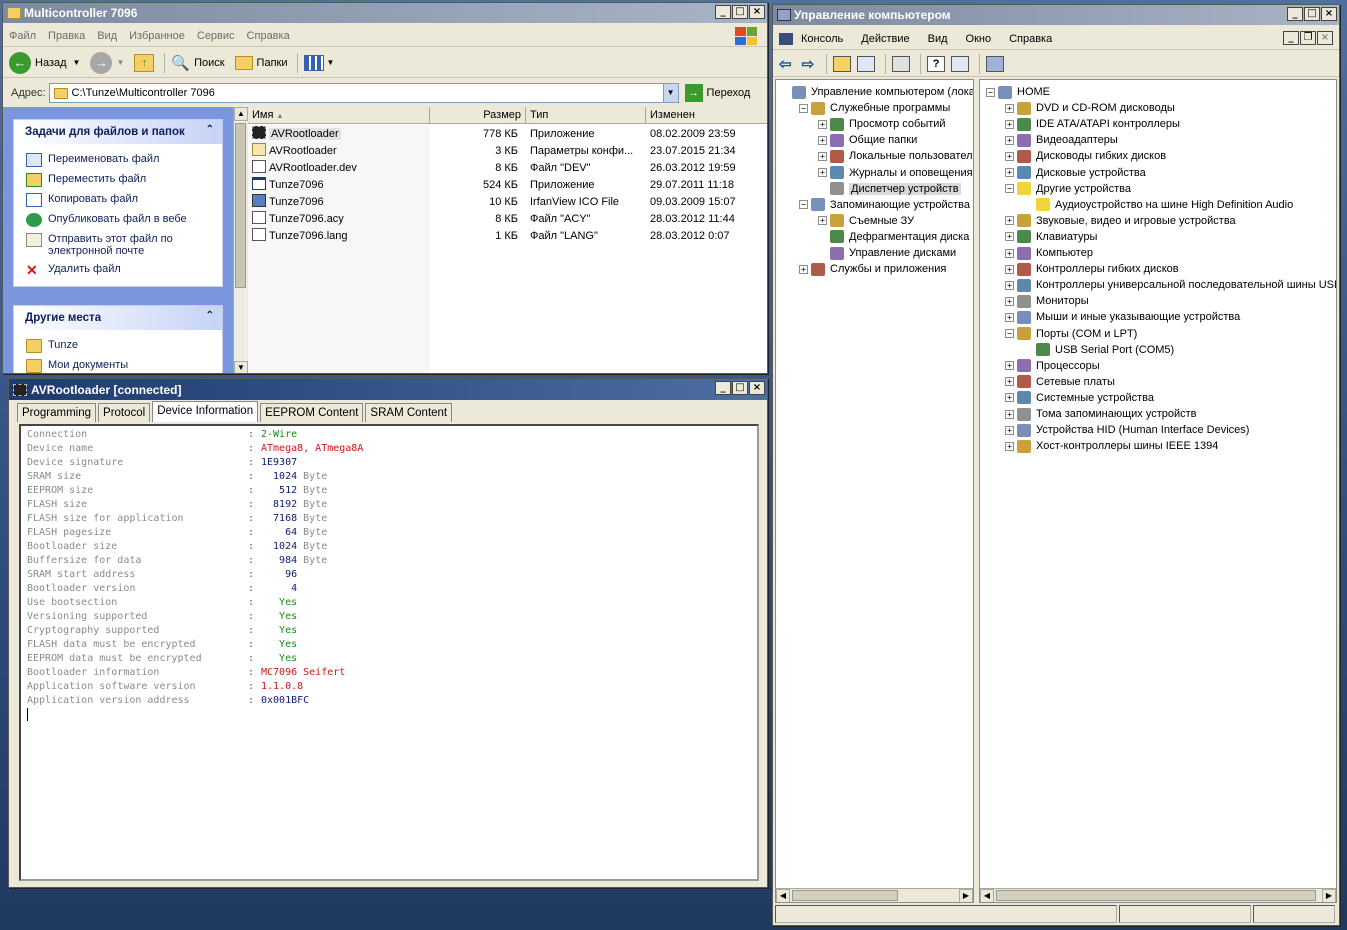 The image size is (1347, 930). I want to click on place-tunze: Tunze, so click(118, 346).